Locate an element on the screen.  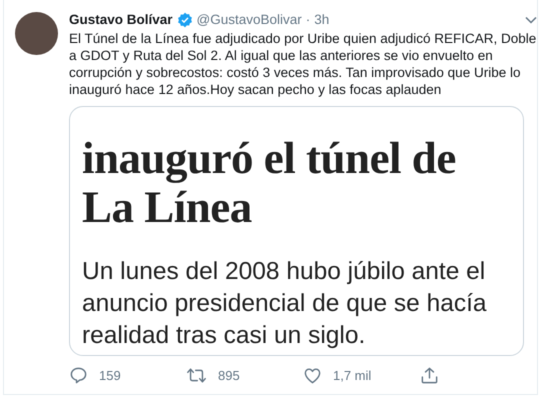
avatar is located at coordinates (36, 33).